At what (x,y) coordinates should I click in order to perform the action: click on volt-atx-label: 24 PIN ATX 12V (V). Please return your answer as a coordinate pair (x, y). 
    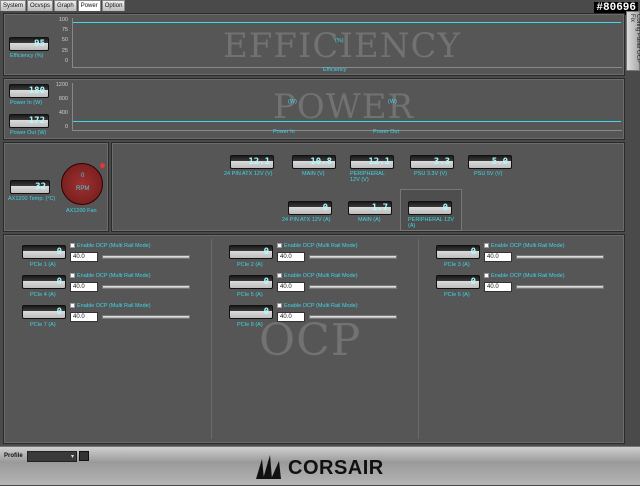
    Looking at the image, I should click on (248, 174).